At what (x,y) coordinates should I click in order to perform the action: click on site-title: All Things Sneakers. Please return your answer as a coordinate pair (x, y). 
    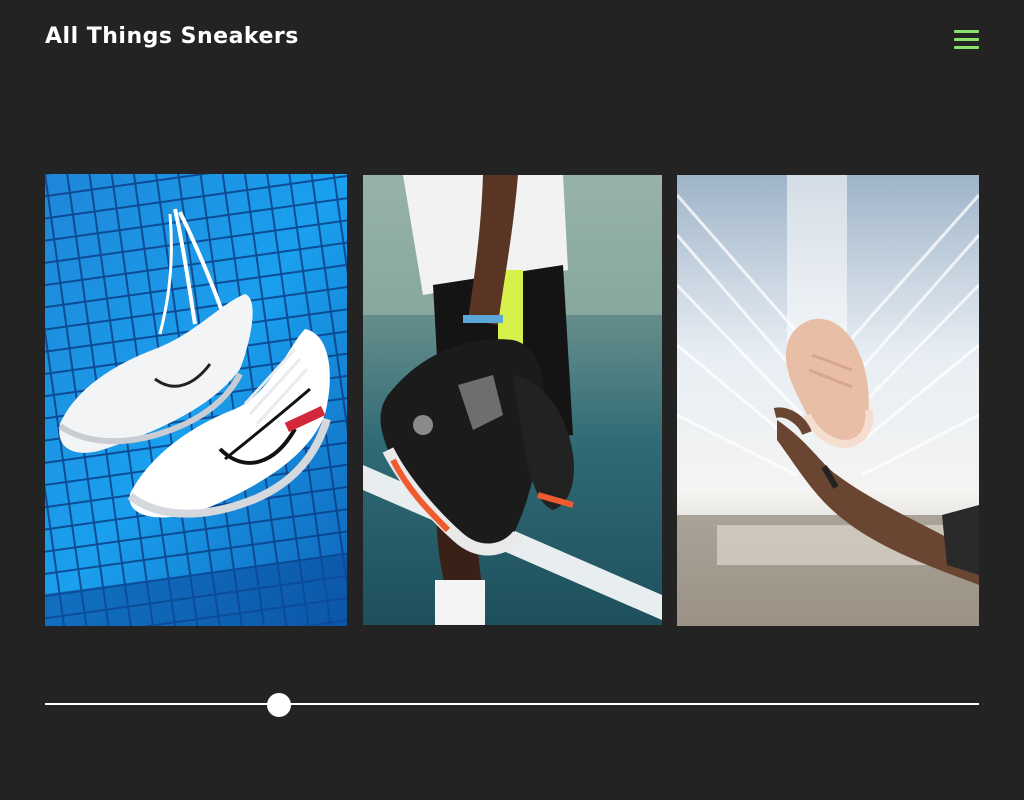
    Looking at the image, I should click on (172, 36).